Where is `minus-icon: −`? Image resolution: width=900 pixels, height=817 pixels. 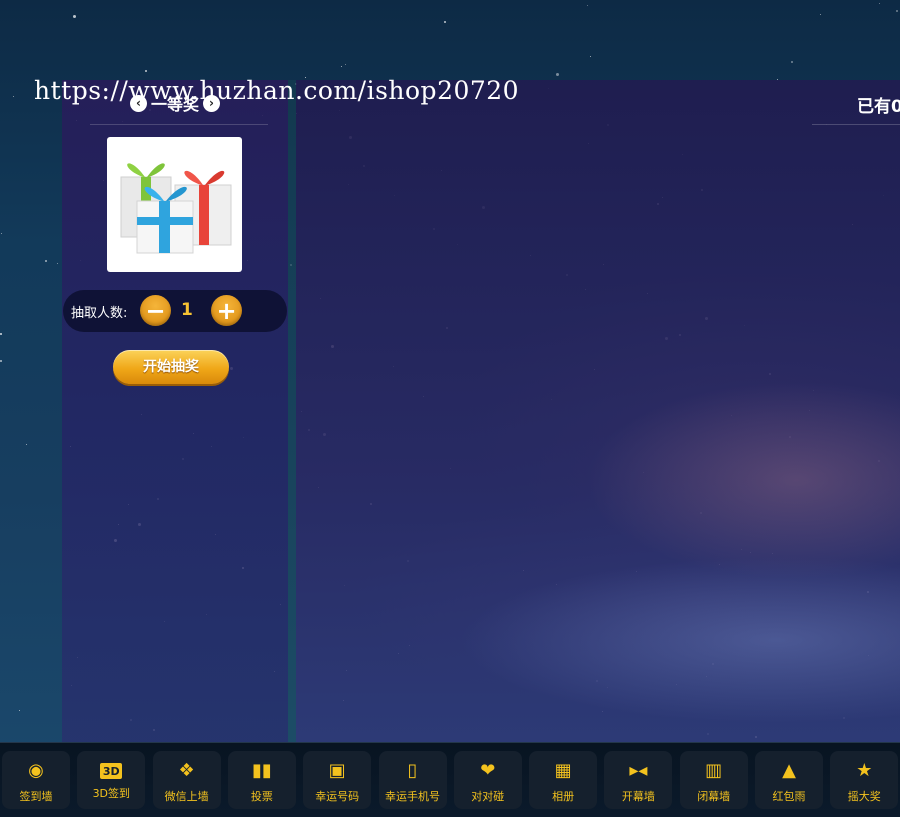 minus-icon: − is located at coordinates (155, 310).